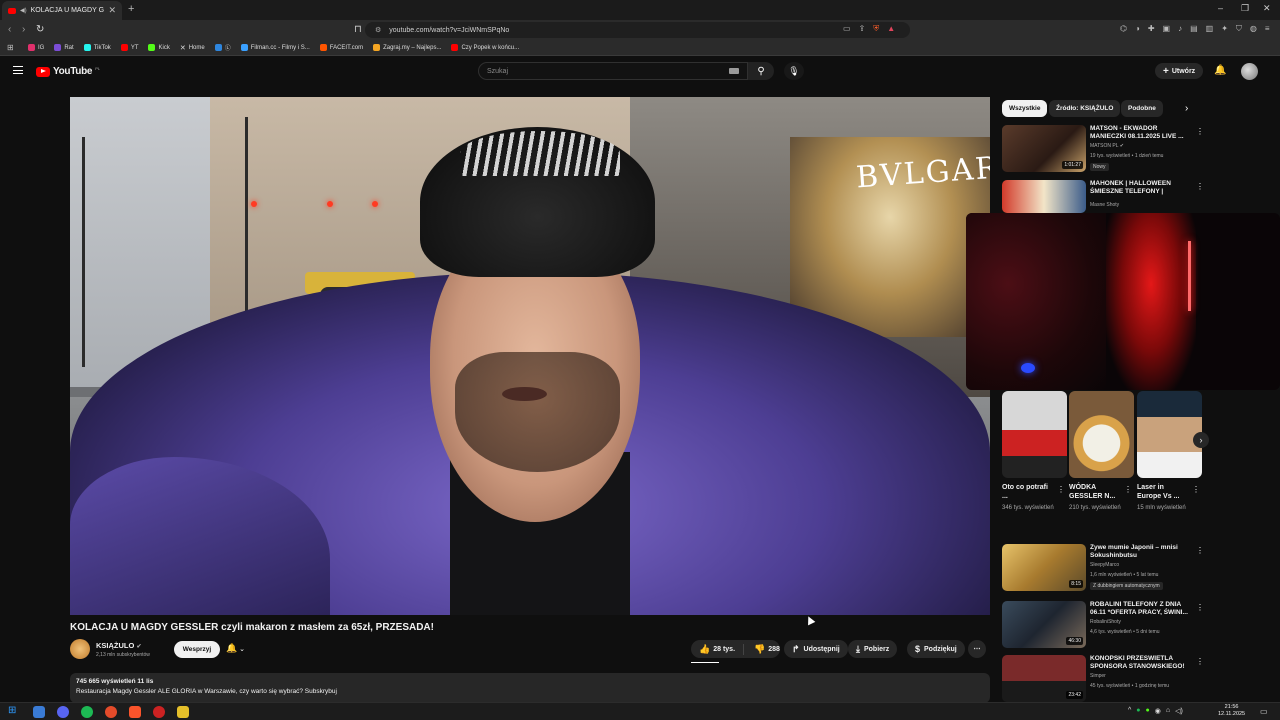 This screenshot has width=1280, height=720. What do you see at coordinates (14, 711) in the screenshot?
I see `windows-start-icon: ⊞` at bounding box center [14, 711].